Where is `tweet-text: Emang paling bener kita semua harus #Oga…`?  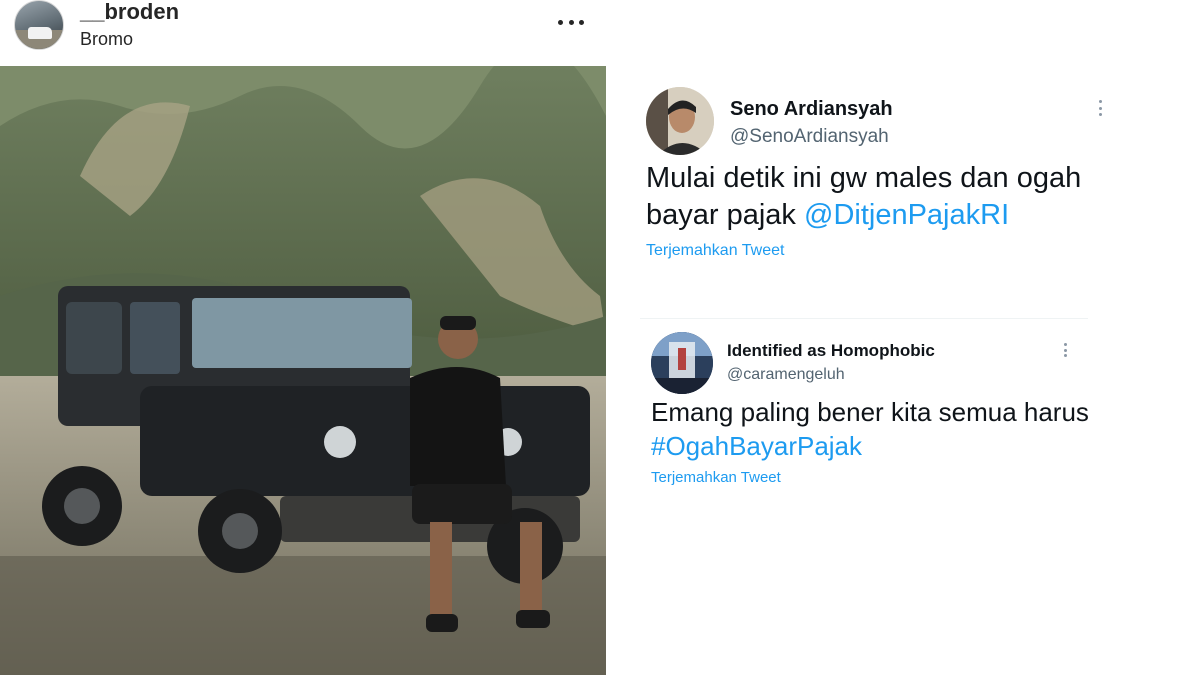
tweet-text: Emang paling bener kita semua harus #Oga… is located at coordinates (891, 429).